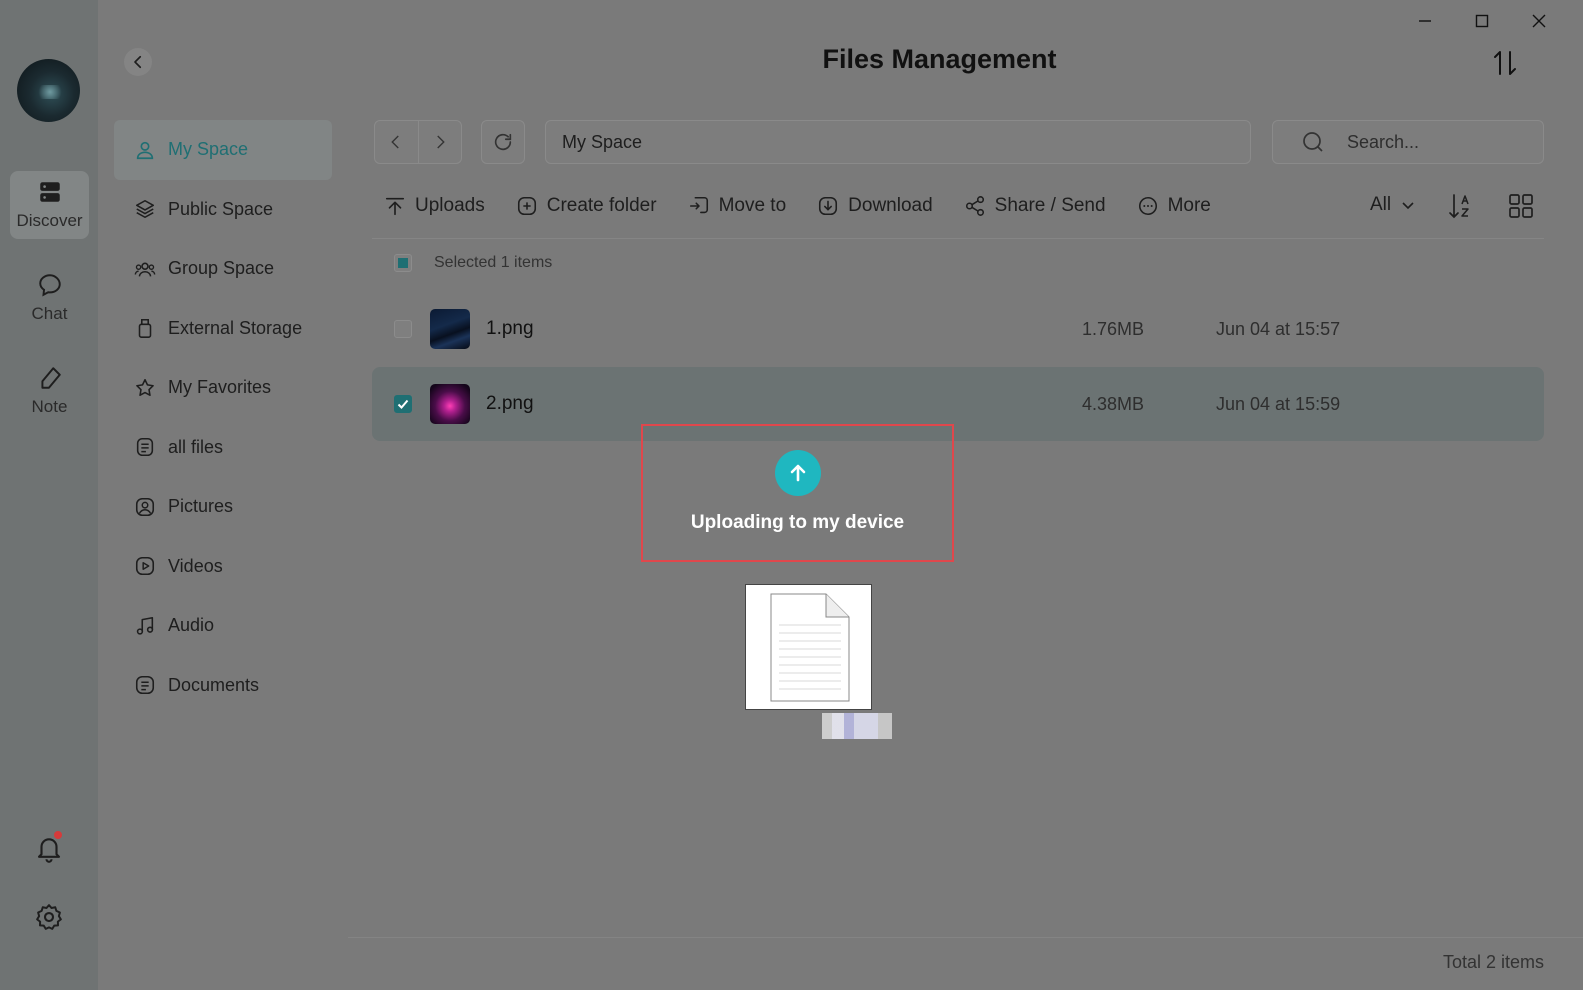 The width and height of the screenshot is (1583, 990). What do you see at coordinates (223, 448) in the screenshot?
I see `sidebar-item-all-files: all files` at bounding box center [223, 448].